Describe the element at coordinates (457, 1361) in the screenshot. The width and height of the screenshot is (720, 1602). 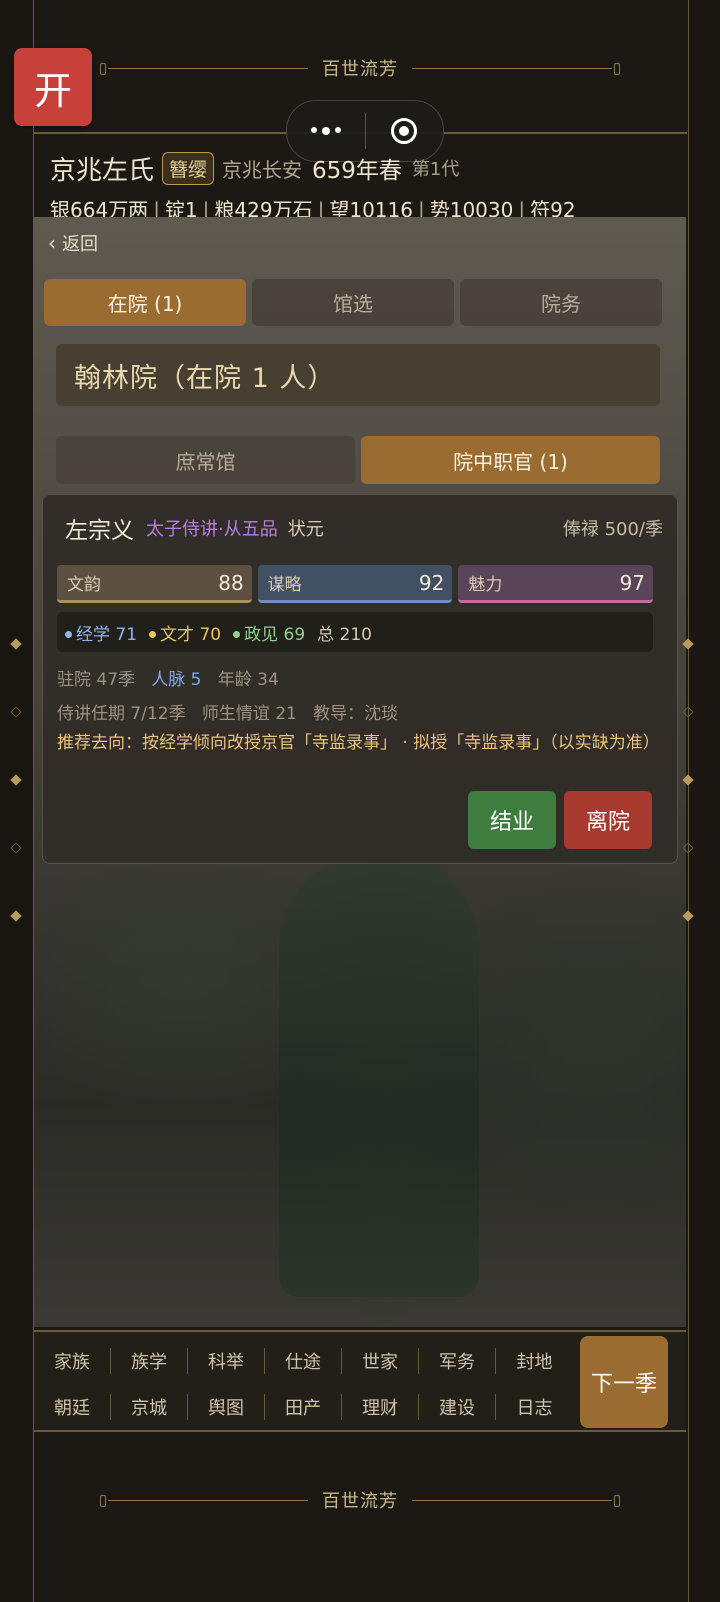
I see `nav-military: 军务` at that location.